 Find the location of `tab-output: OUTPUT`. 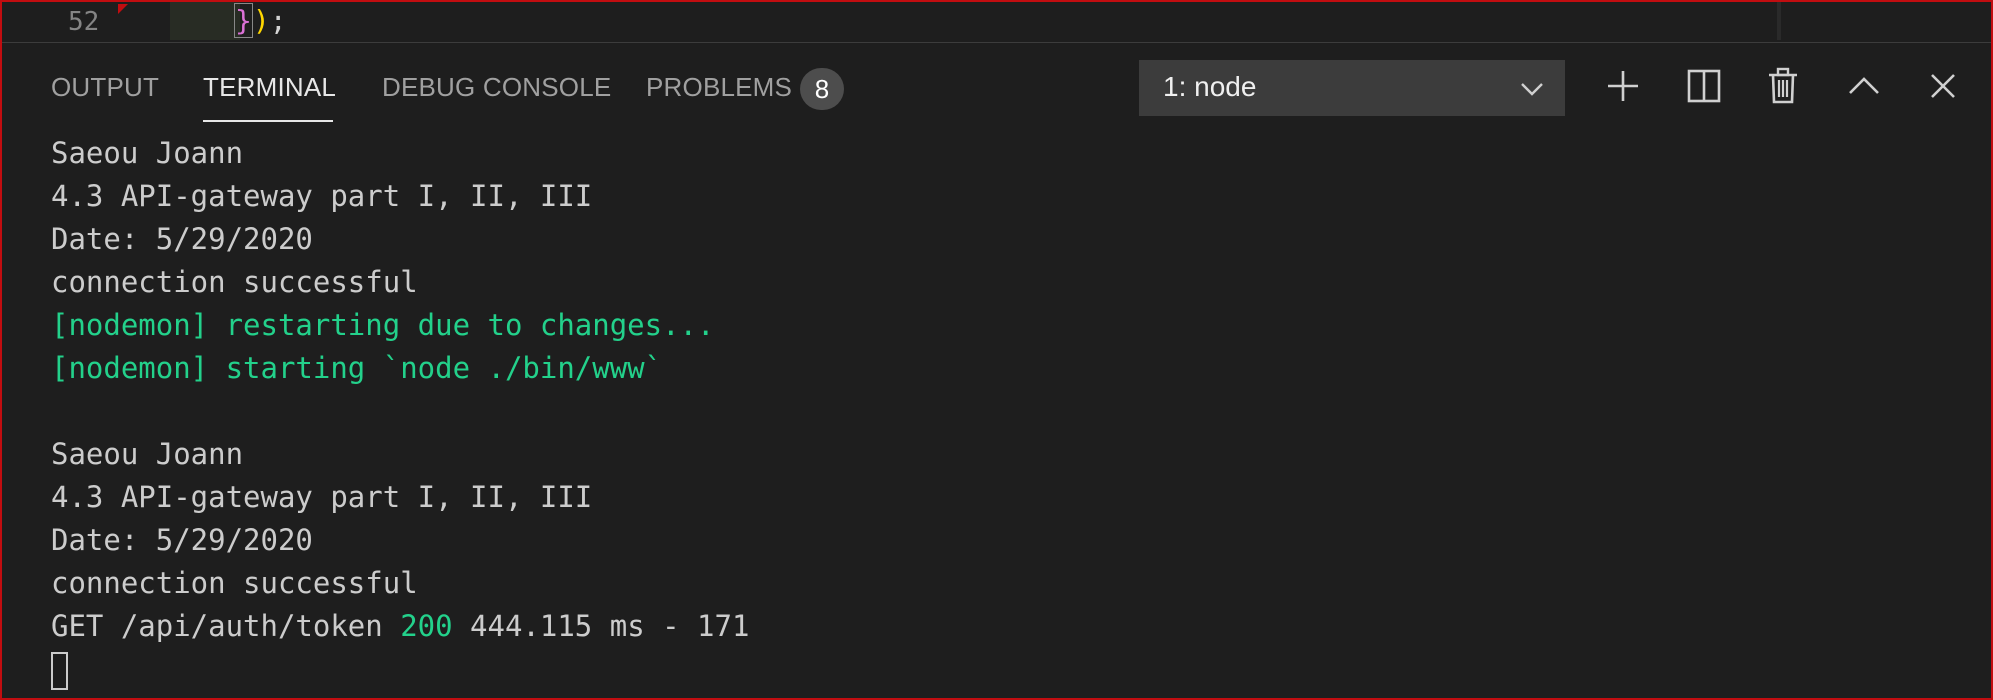

tab-output: OUTPUT is located at coordinates (105, 87).